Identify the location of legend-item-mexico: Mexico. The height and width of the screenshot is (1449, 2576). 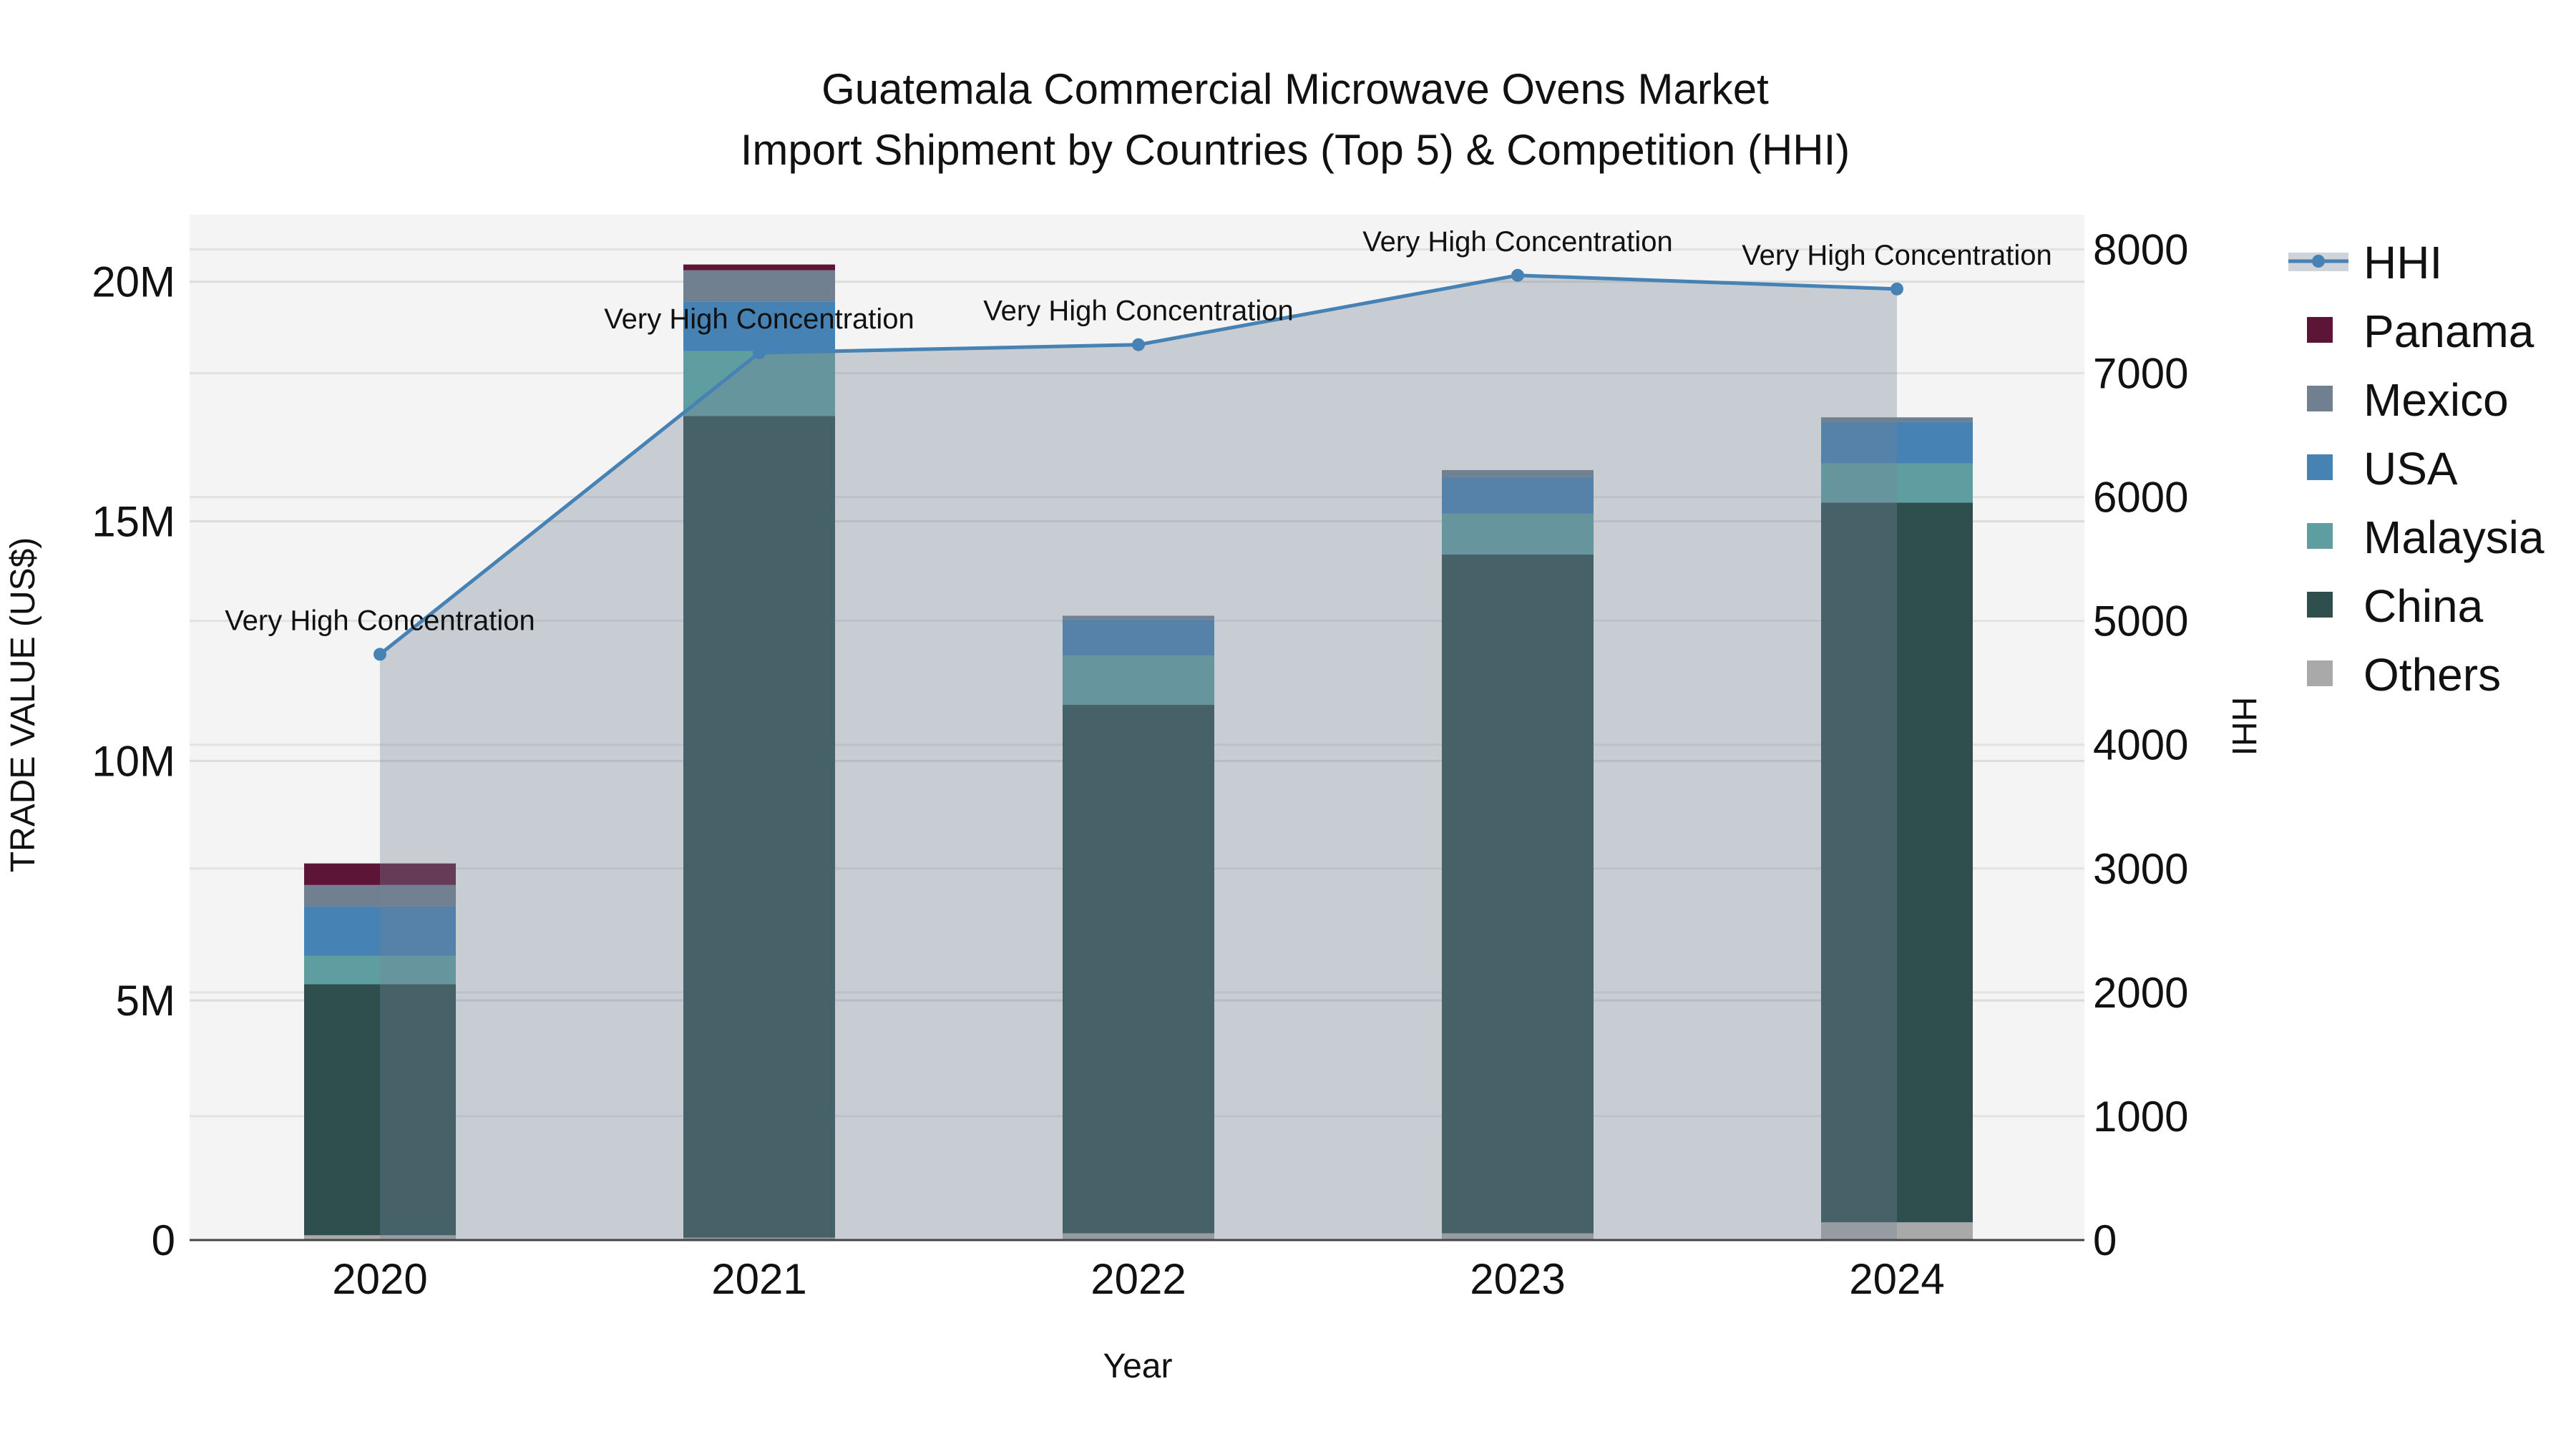
(2408, 400).